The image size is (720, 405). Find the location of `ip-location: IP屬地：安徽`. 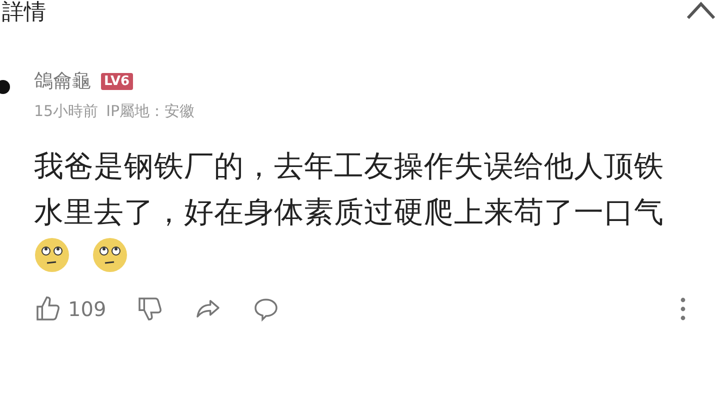

ip-location: IP屬地：安徽 is located at coordinates (150, 111).